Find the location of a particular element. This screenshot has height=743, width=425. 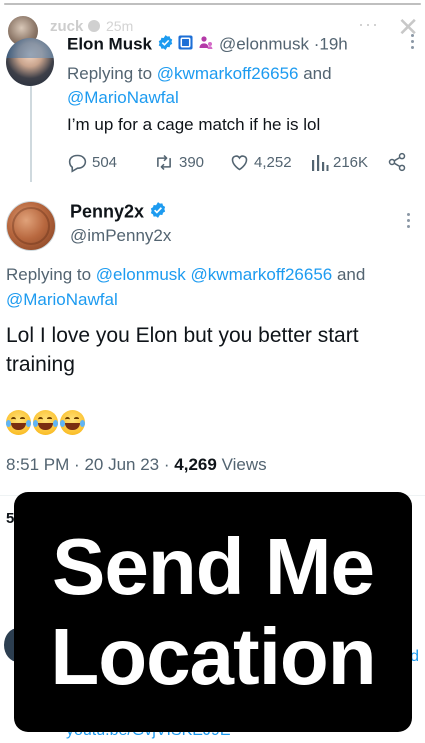

story-progress-bar is located at coordinates (212, 4).